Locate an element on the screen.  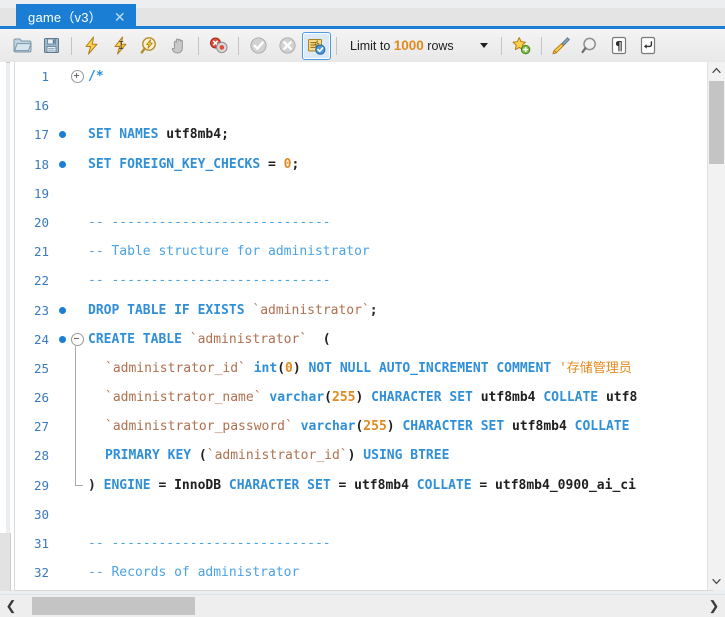
find-button is located at coordinates (590, 46).